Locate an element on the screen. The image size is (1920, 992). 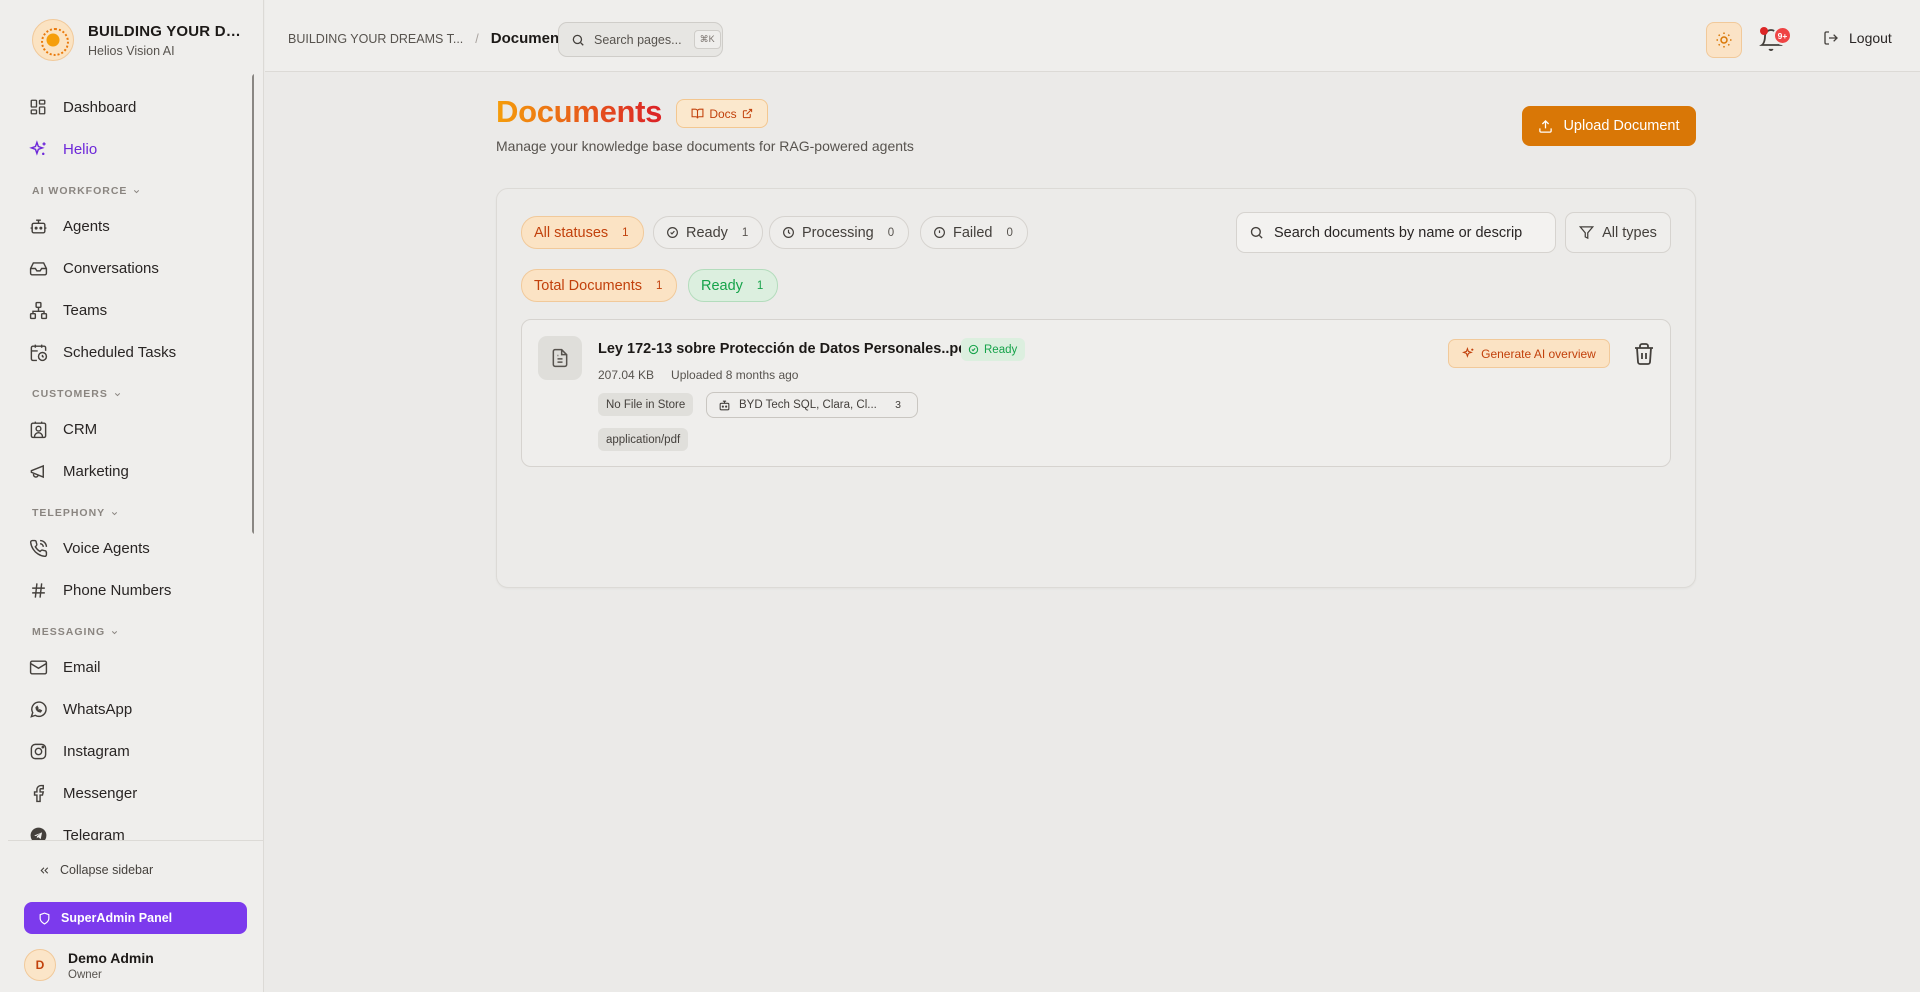
breadcrumb: BUILDING YOUR DREAMS T... / Documents is located at coordinates (430, 38).